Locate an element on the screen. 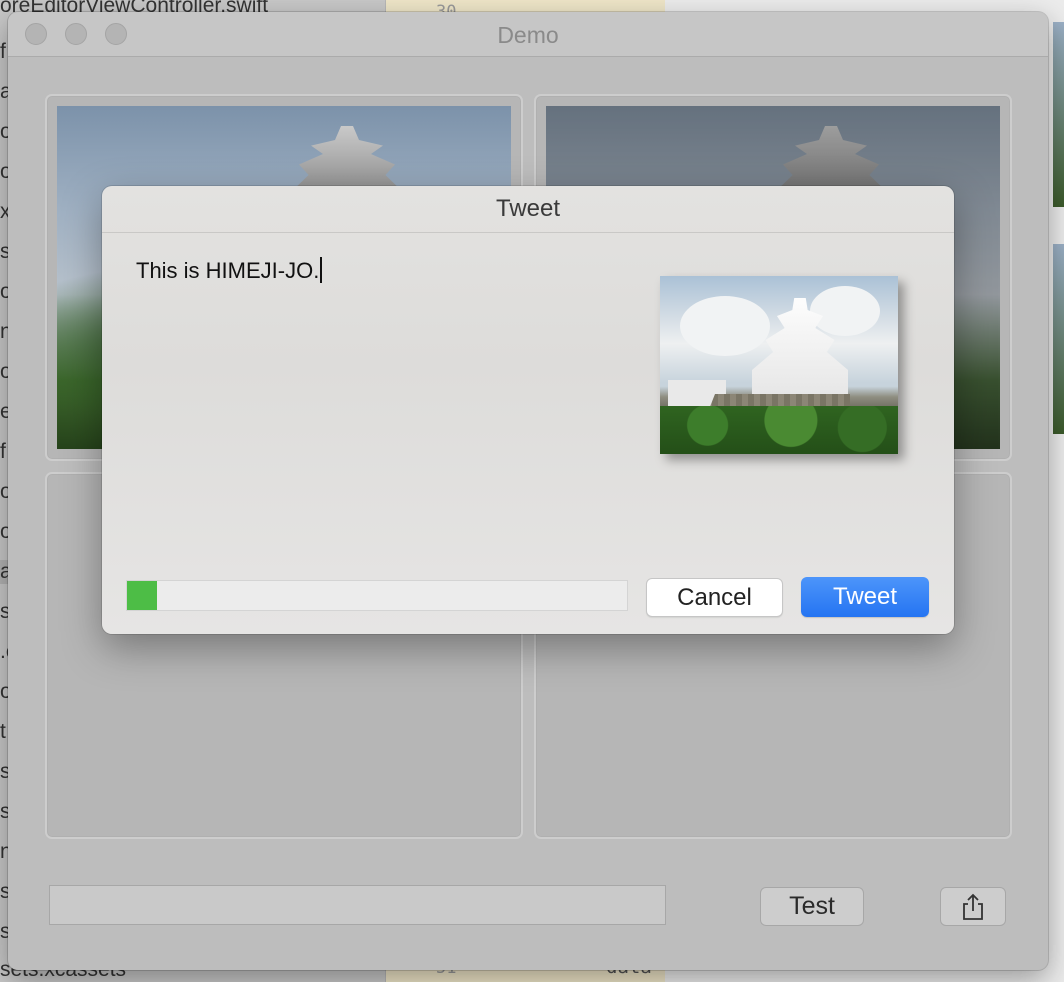  title-bar: Demo is located at coordinates (528, 34).